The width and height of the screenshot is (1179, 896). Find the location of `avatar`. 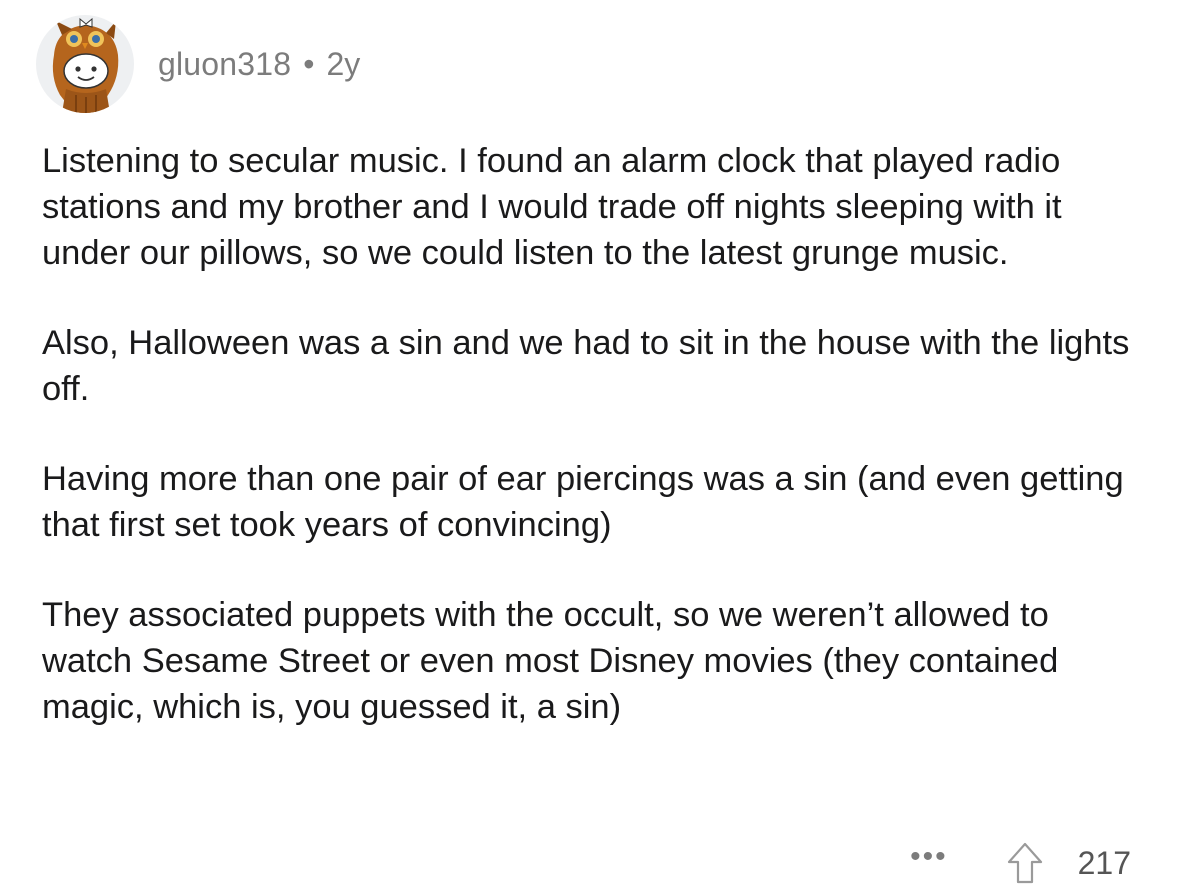

avatar is located at coordinates (85, 64).